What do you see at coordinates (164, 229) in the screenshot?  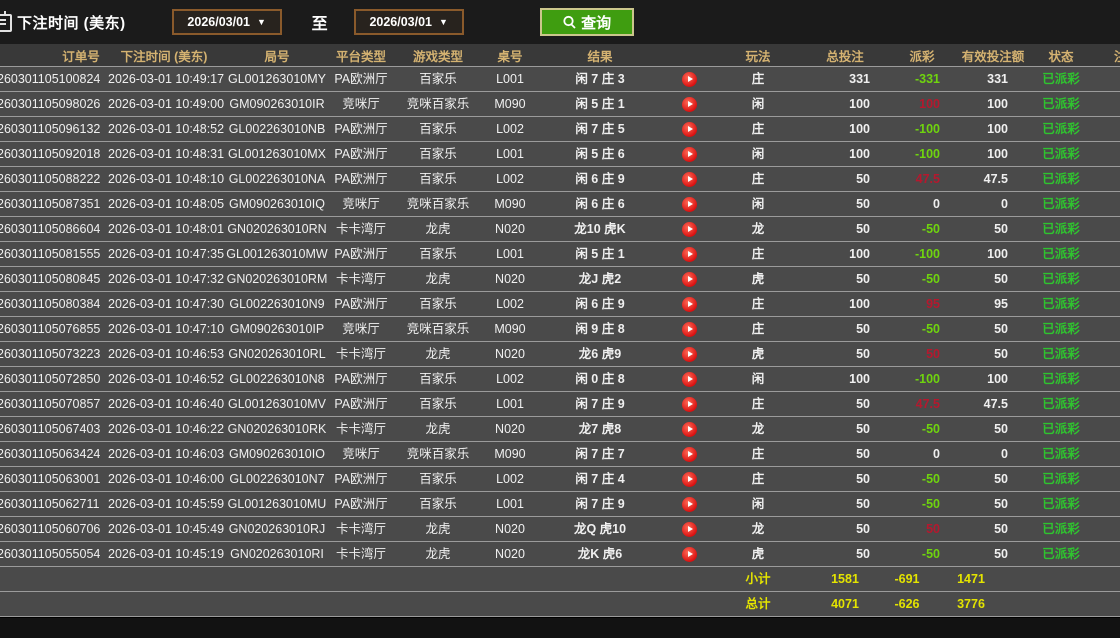 I see `bet-time-cell: 2026-03-01 10:48:01` at bounding box center [164, 229].